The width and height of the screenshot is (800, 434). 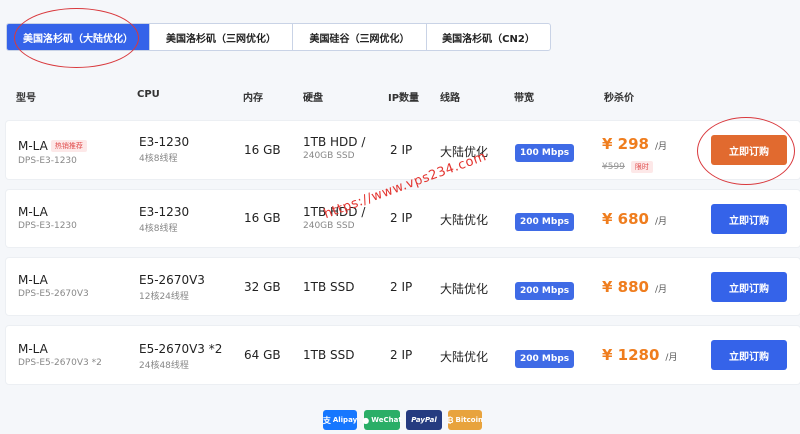 What do you see at coordinates (148, 94) in the screenshot?
I see `header-cpu: CPU` at bounding box center [148, 94].